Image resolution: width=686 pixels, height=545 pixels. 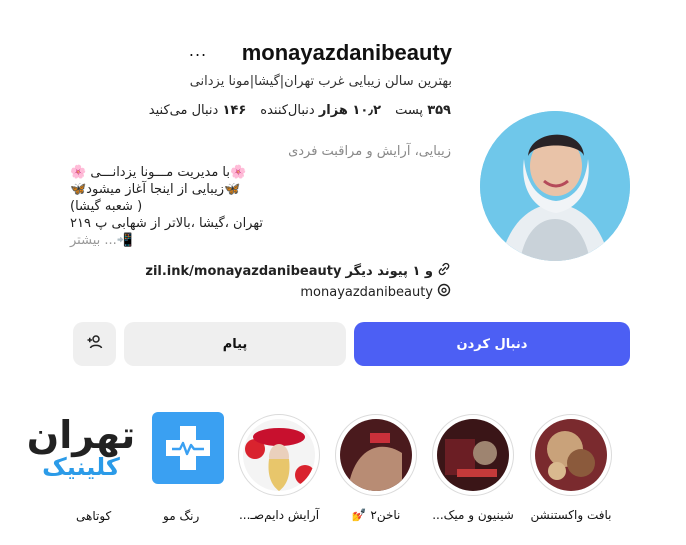 I want to click on threads-handle: monayazdanibeauty, so click(x=366, y=292).